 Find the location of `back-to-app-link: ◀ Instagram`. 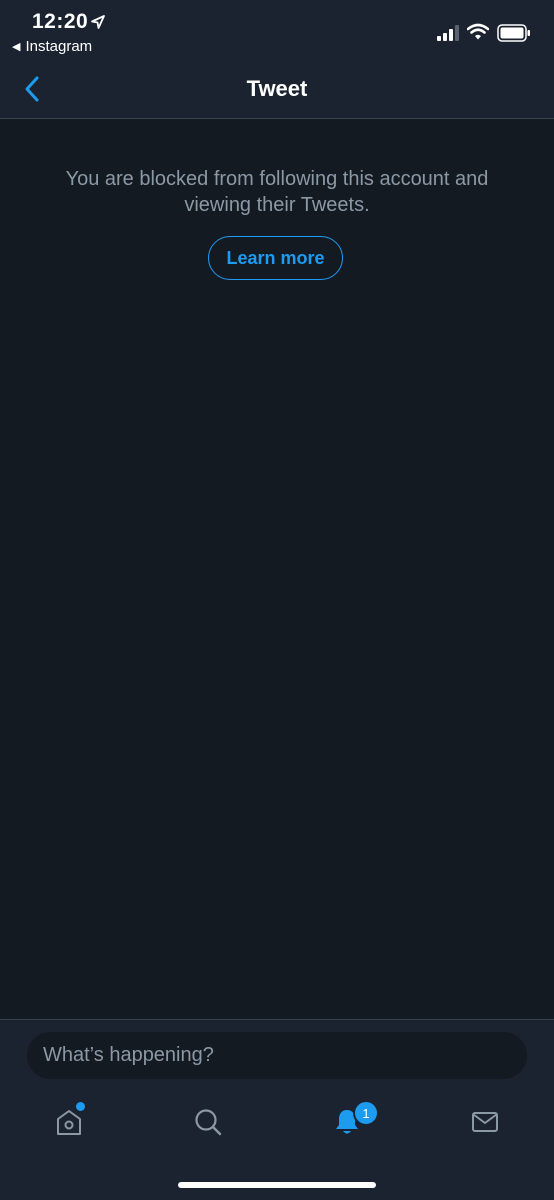

back-to-app-link: ◀ Instagram is located at coordinates (52, 46).